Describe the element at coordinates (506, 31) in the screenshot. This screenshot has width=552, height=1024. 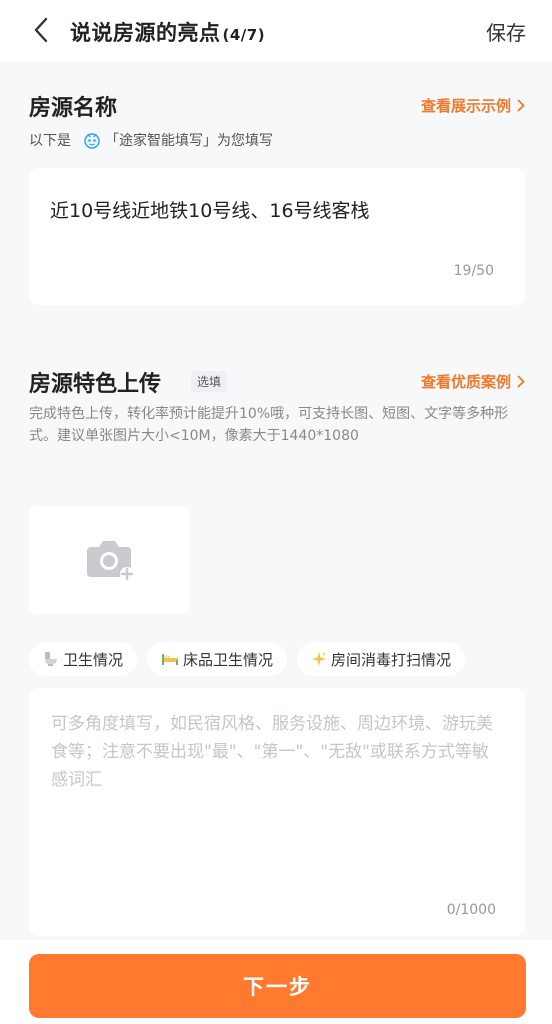
I see `save-button: 保存` at that location.